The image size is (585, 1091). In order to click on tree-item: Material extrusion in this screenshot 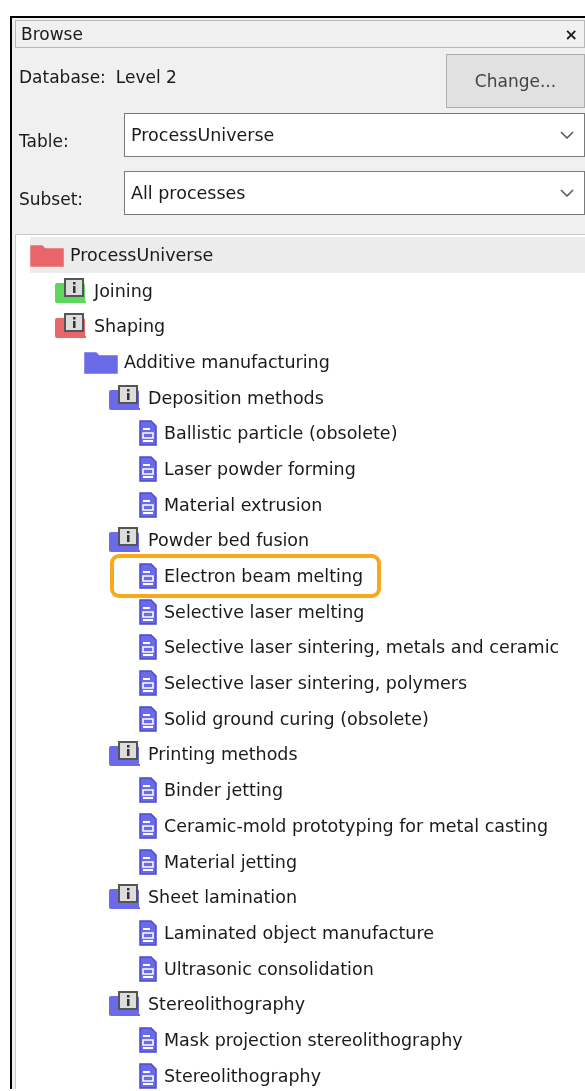, I will do `click(361, 504)`.